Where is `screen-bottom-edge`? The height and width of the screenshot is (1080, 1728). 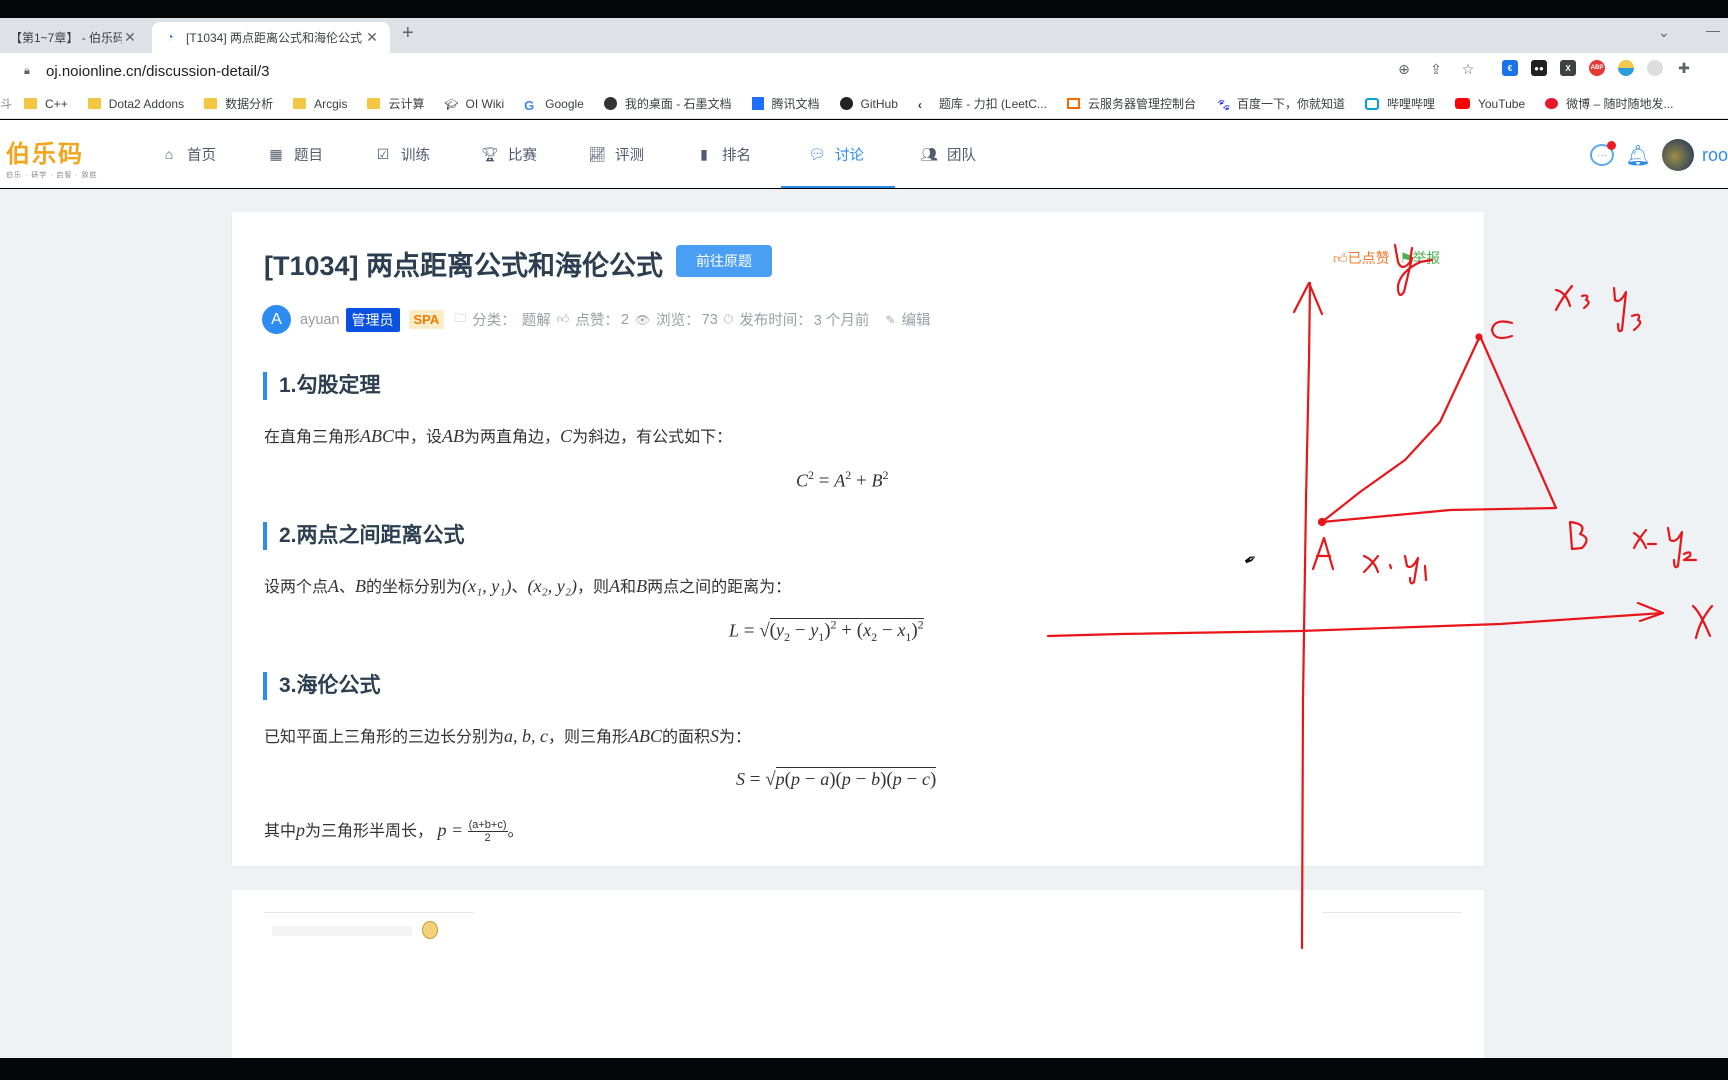
screen-bottom-edge is located at coordinates (864, 1069).